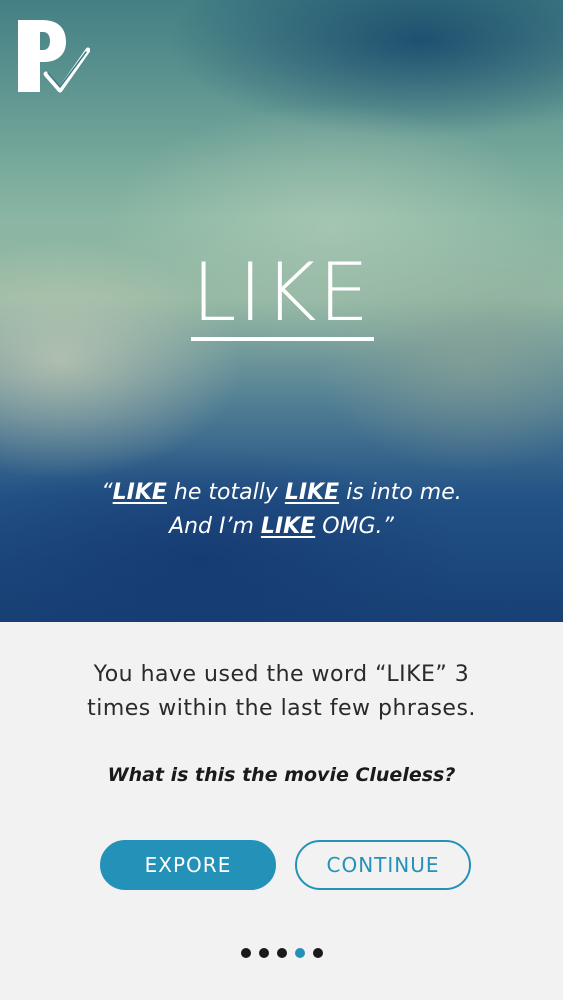 This screenshot has width=563, height=1000. I want to click on quote-line-1: “LIKE he totally LIKE is into me., so click(281, 493).